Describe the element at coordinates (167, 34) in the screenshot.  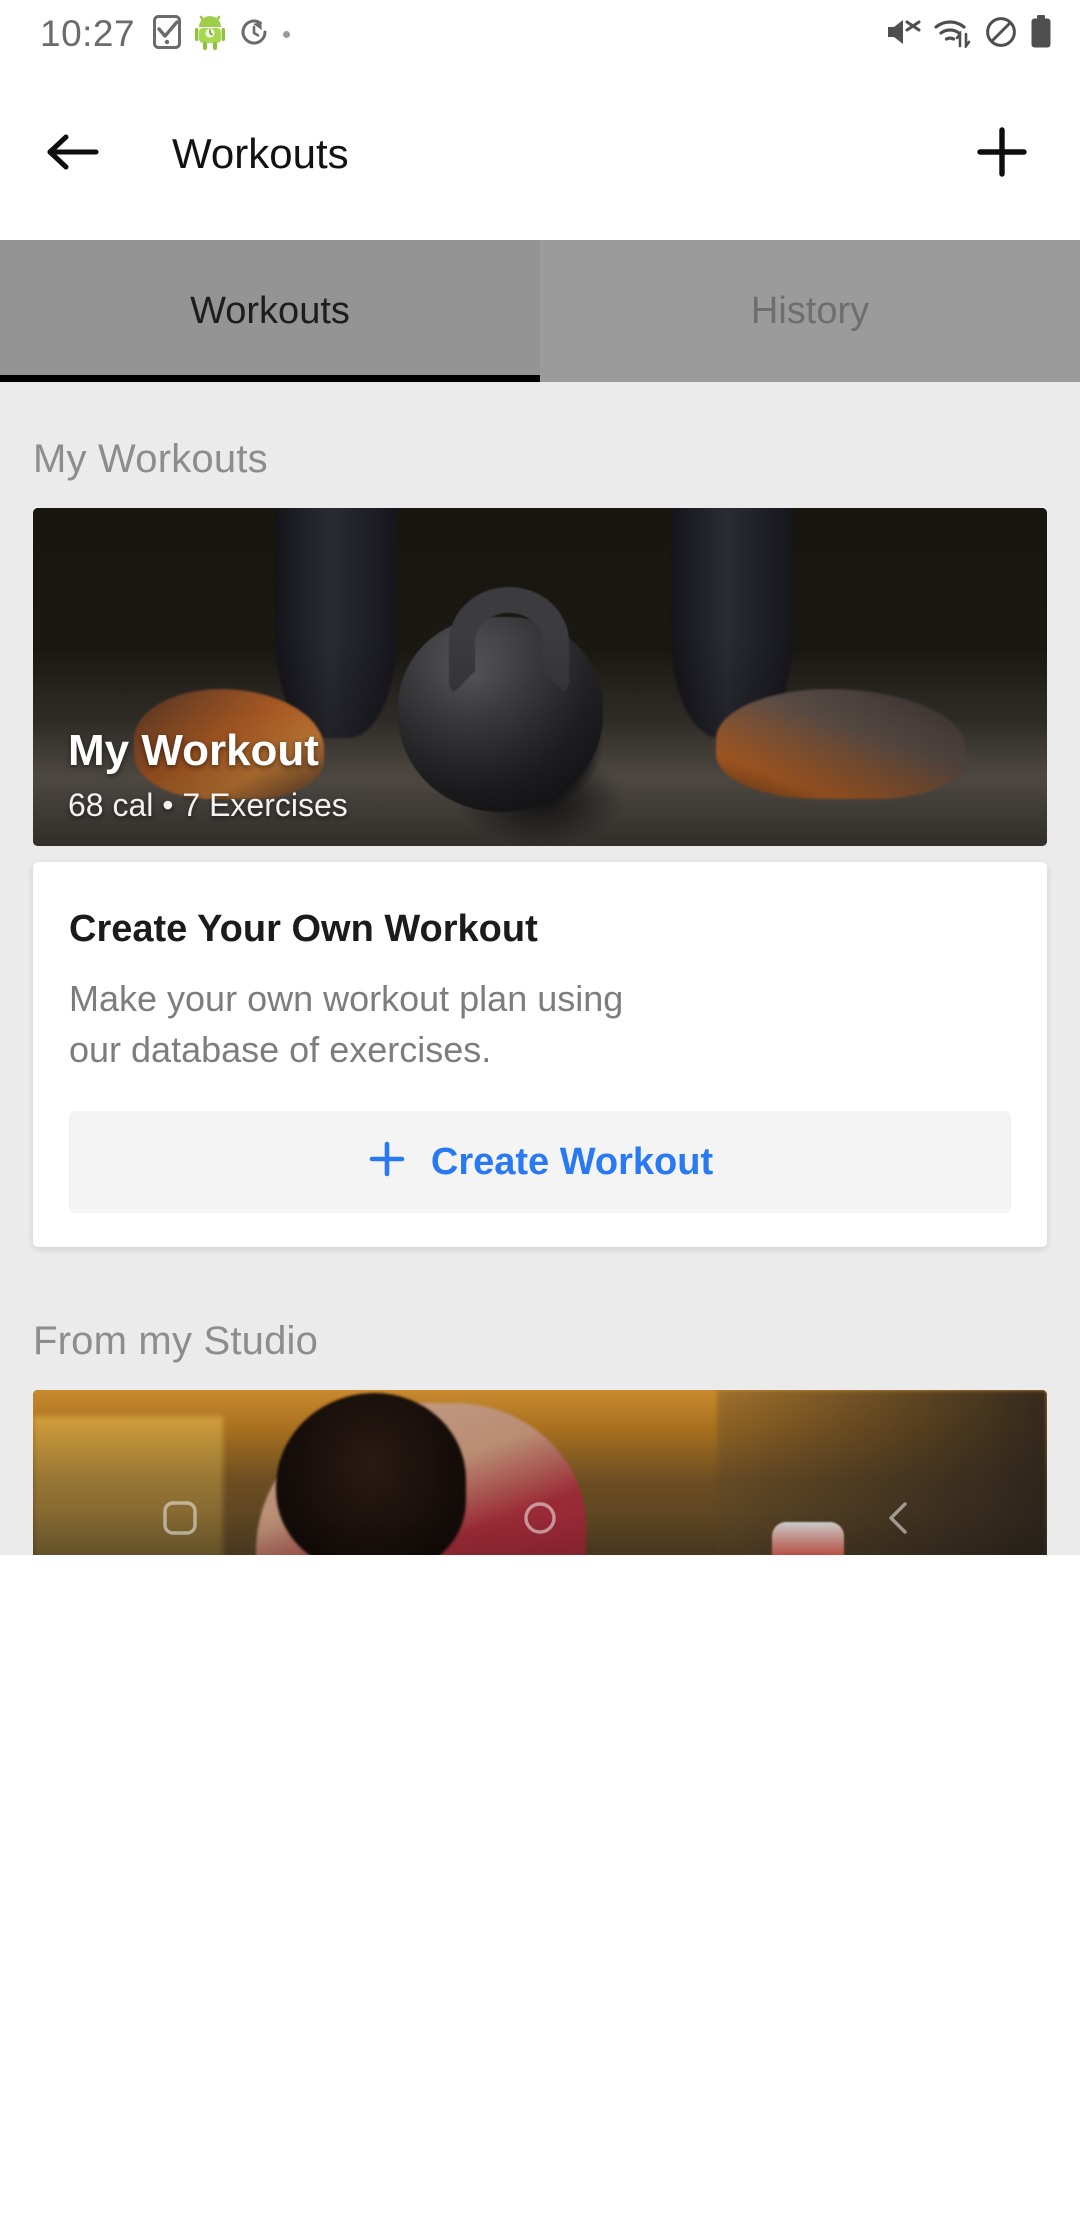
I see `phone-check-icon` at that location.